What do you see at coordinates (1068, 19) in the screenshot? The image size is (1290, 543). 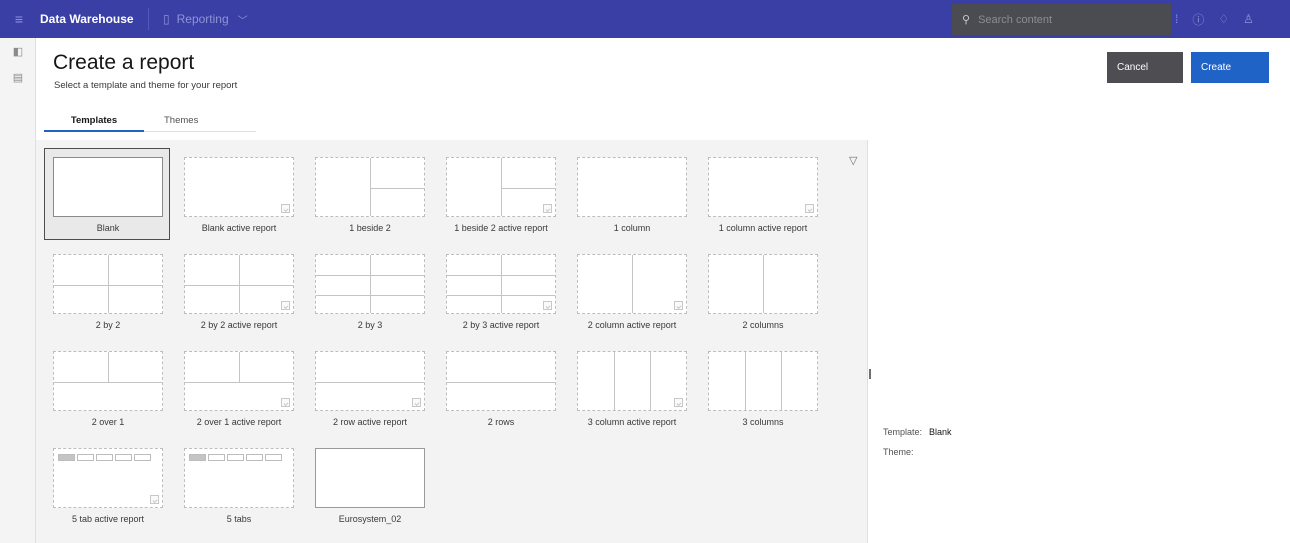 I see `search-input` at bounding box center [1068, 19].